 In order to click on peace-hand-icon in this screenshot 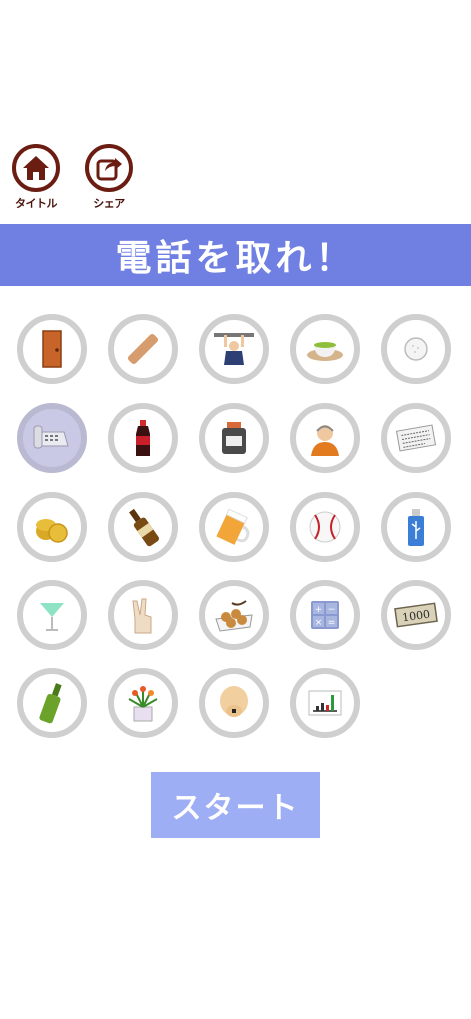, I will do `click(142, 616)`.